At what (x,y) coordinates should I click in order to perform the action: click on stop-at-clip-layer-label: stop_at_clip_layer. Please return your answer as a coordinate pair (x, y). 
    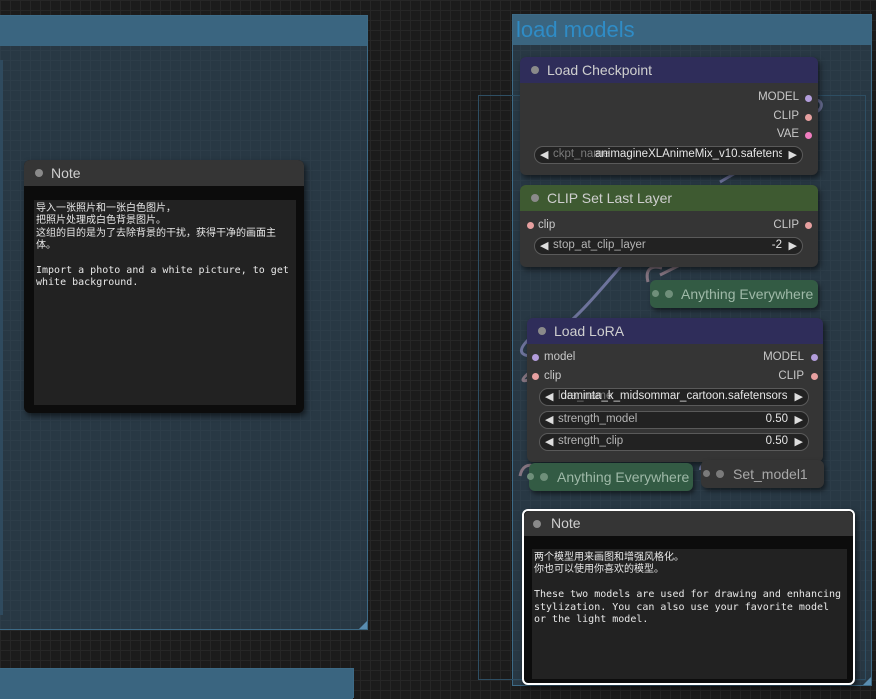
    Looking at the image, I should click on (599, 245).